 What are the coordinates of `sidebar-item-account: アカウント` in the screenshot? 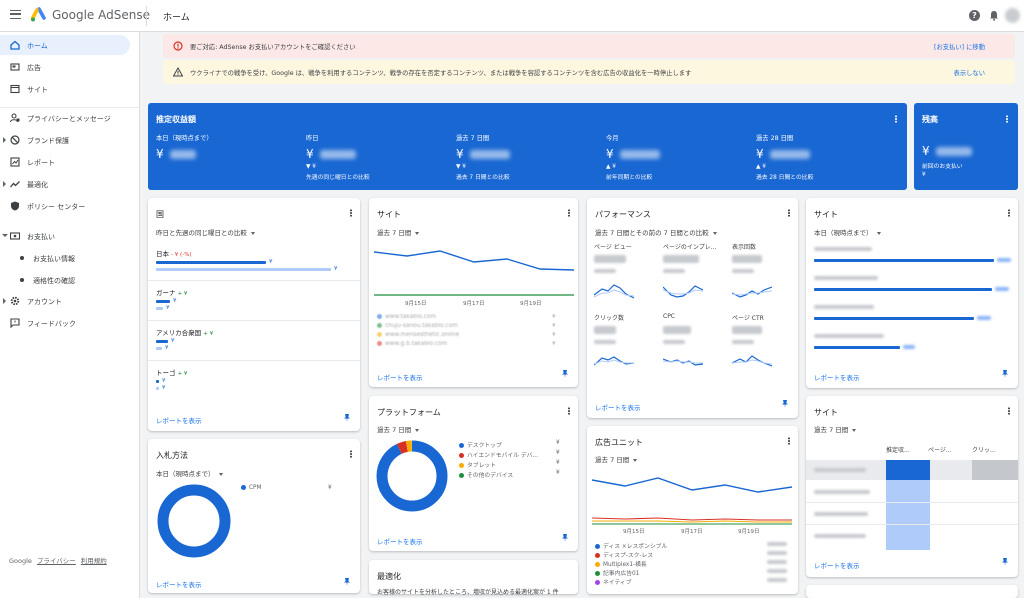 It's located at (65, 301).